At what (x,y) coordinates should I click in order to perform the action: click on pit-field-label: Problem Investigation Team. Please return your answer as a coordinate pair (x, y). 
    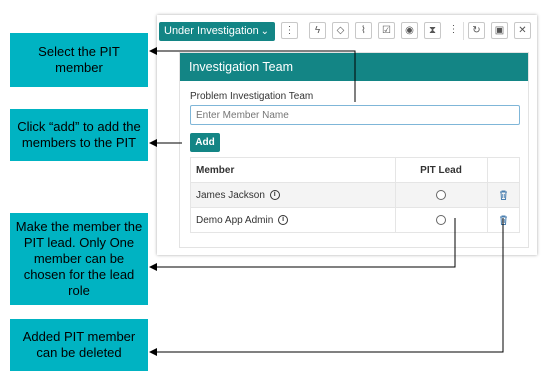
    Looking at the image, I should click on (252, 96).